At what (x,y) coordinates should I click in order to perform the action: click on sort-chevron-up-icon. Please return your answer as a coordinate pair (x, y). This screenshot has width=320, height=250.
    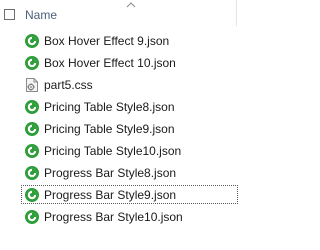
    Looking at the image, I should click on (131, 5).